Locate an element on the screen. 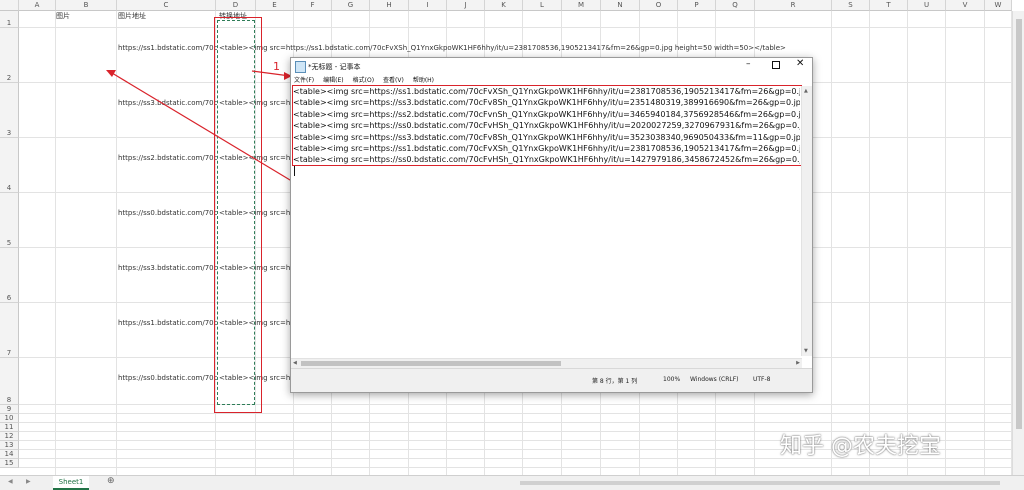 The width and height of the screenshot is (1024, 490). scroll-down-icon: ▼ is located at coordinates (806, 351).